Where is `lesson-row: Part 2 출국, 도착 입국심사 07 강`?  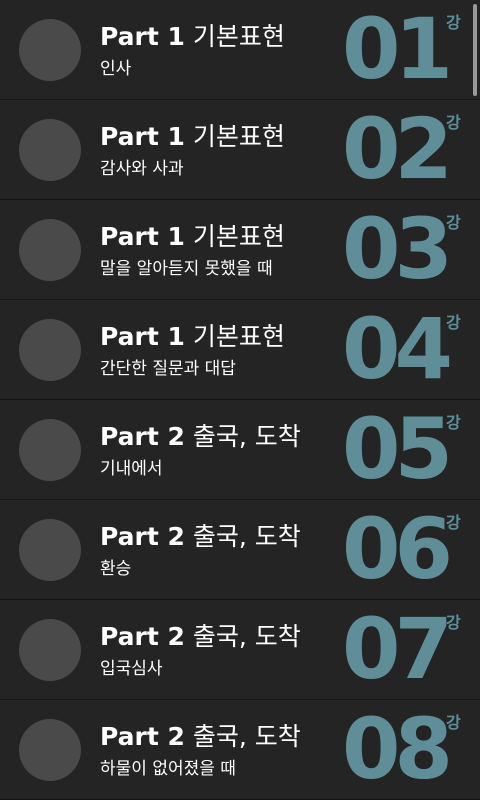
lesson-row: Part 2 출국, 도착 입국심사 07 강 is located at coordinates (240, 650).